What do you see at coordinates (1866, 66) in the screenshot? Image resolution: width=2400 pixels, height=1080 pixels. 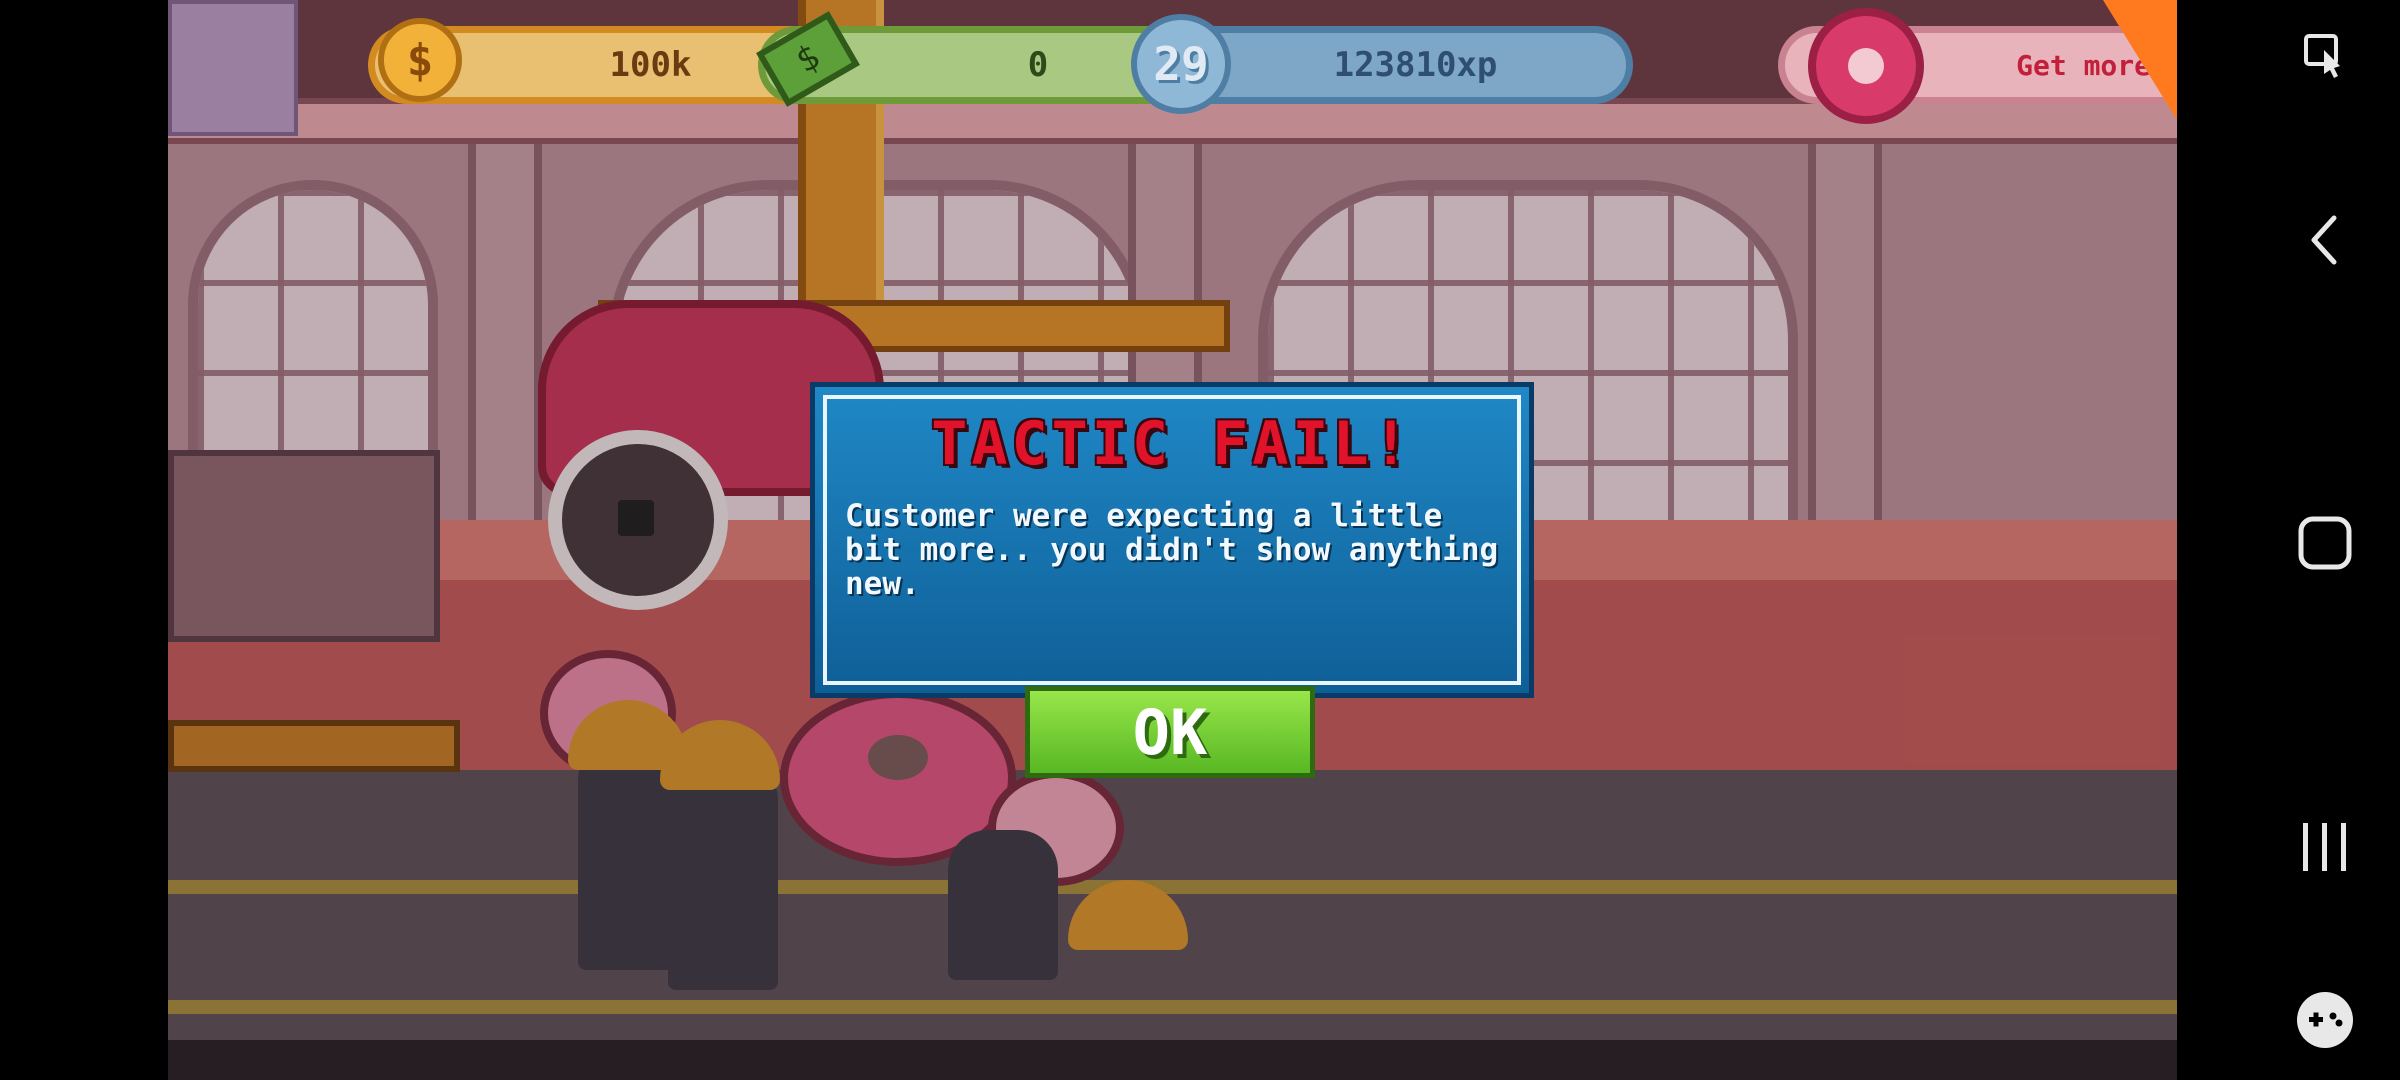 I see `donut-icon` at bounding box center [1866, 66].